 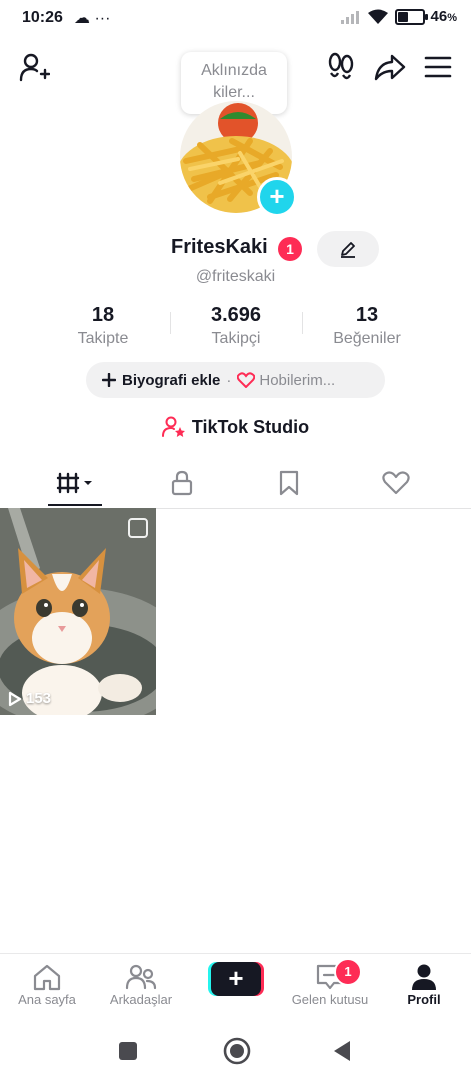 I want to click on recents-button, so click(x=128, y=1051).